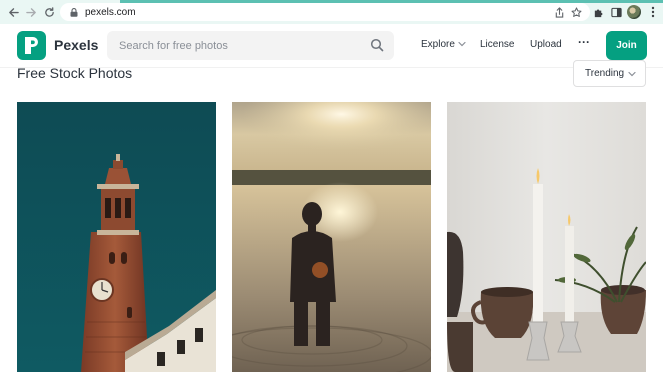 The width and height of the screenshot is (663, 372). I want to click on search-input, so click(250, 45).